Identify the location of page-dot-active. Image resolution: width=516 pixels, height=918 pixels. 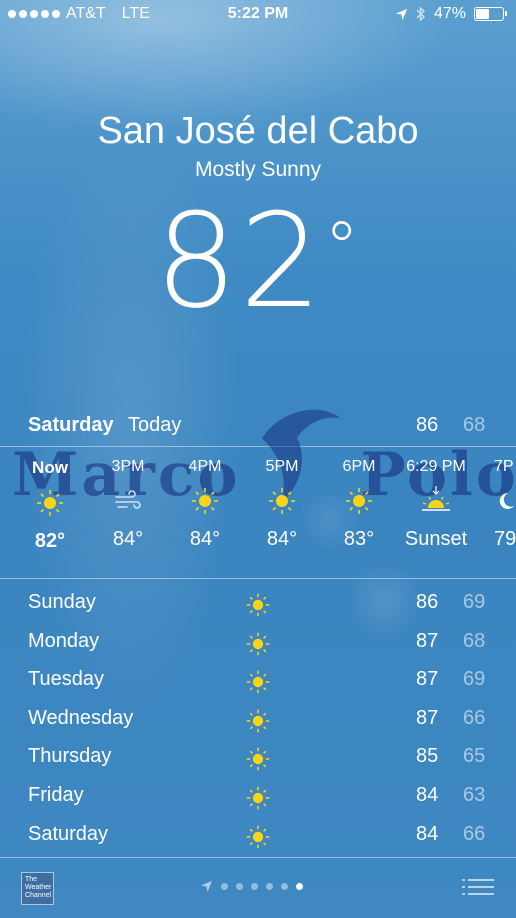
(299, 886).